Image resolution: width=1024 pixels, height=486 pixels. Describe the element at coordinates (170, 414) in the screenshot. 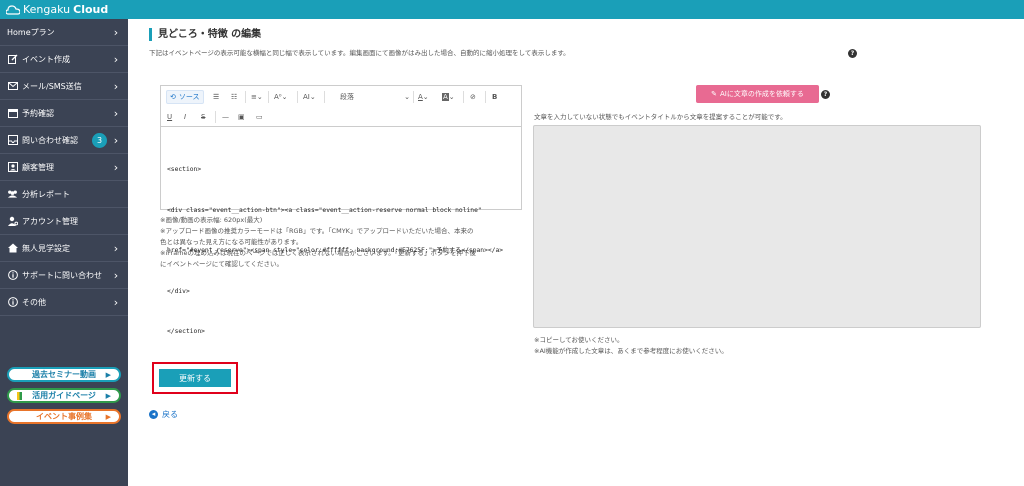

I see `back-label: 戻る` at that location.